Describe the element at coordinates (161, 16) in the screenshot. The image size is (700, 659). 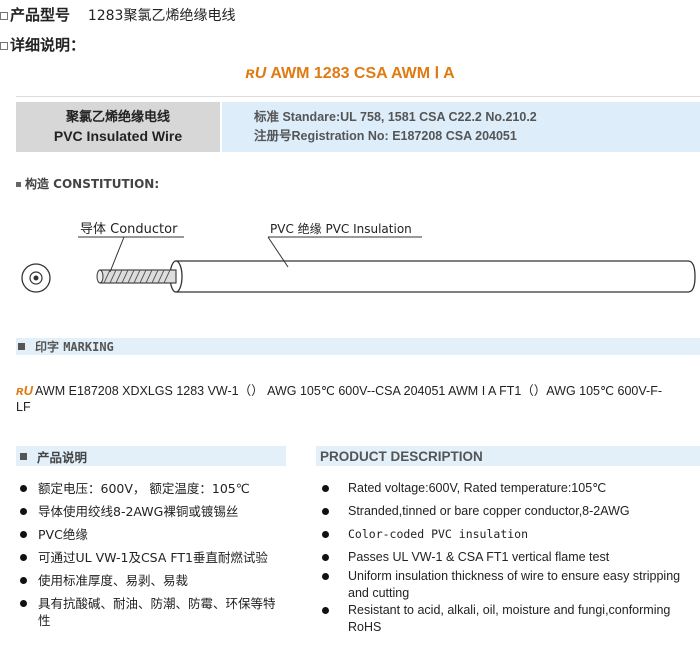
I see `product-model-value: 1283聚氯乙烯绝缘电线` at that location.